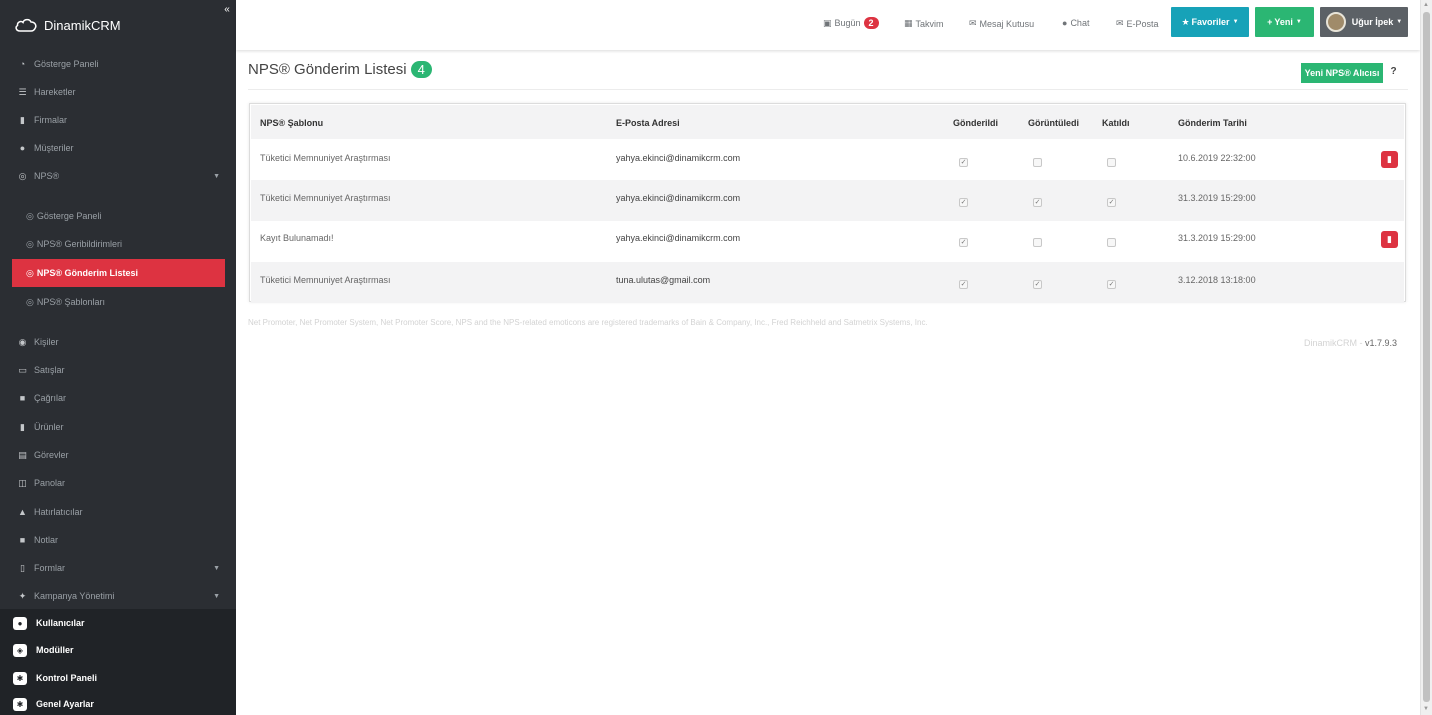 This screenshot has width=1432, height=715. I want to click on row-template: Tüketici Memnuniyet Araştırması, so click(325, 158).